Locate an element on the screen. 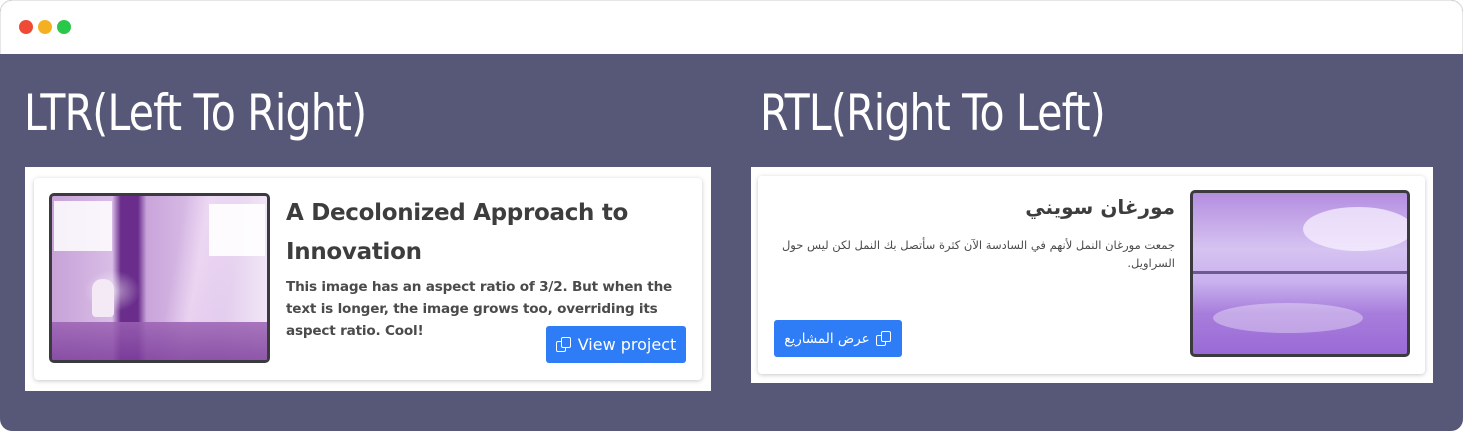 The image size is (1463, 431). minimize-window-button is located at coordinates (45, 27).